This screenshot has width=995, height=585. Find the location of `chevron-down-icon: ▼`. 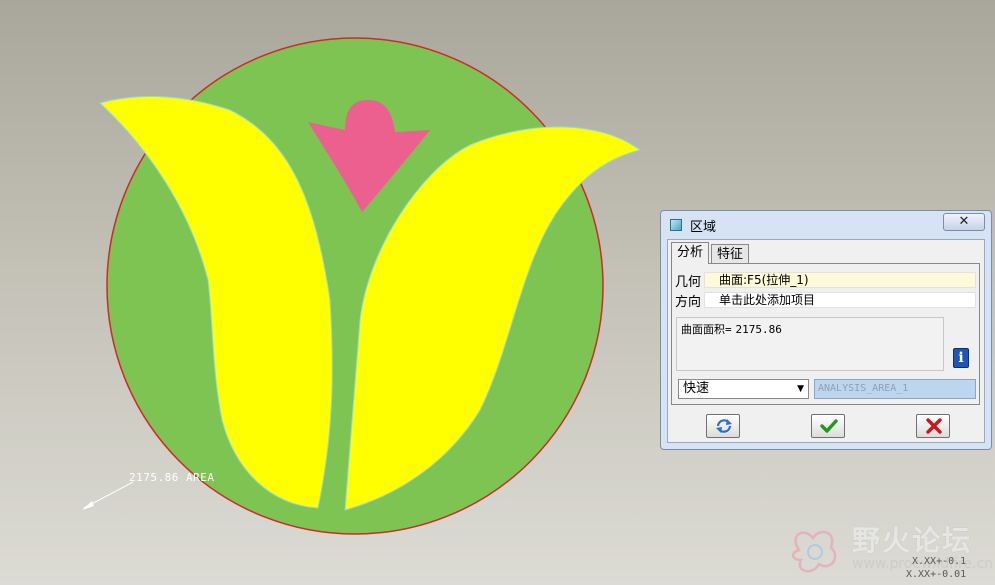

chevron-down-icon: ▼ is located at coordinates (800, 389).